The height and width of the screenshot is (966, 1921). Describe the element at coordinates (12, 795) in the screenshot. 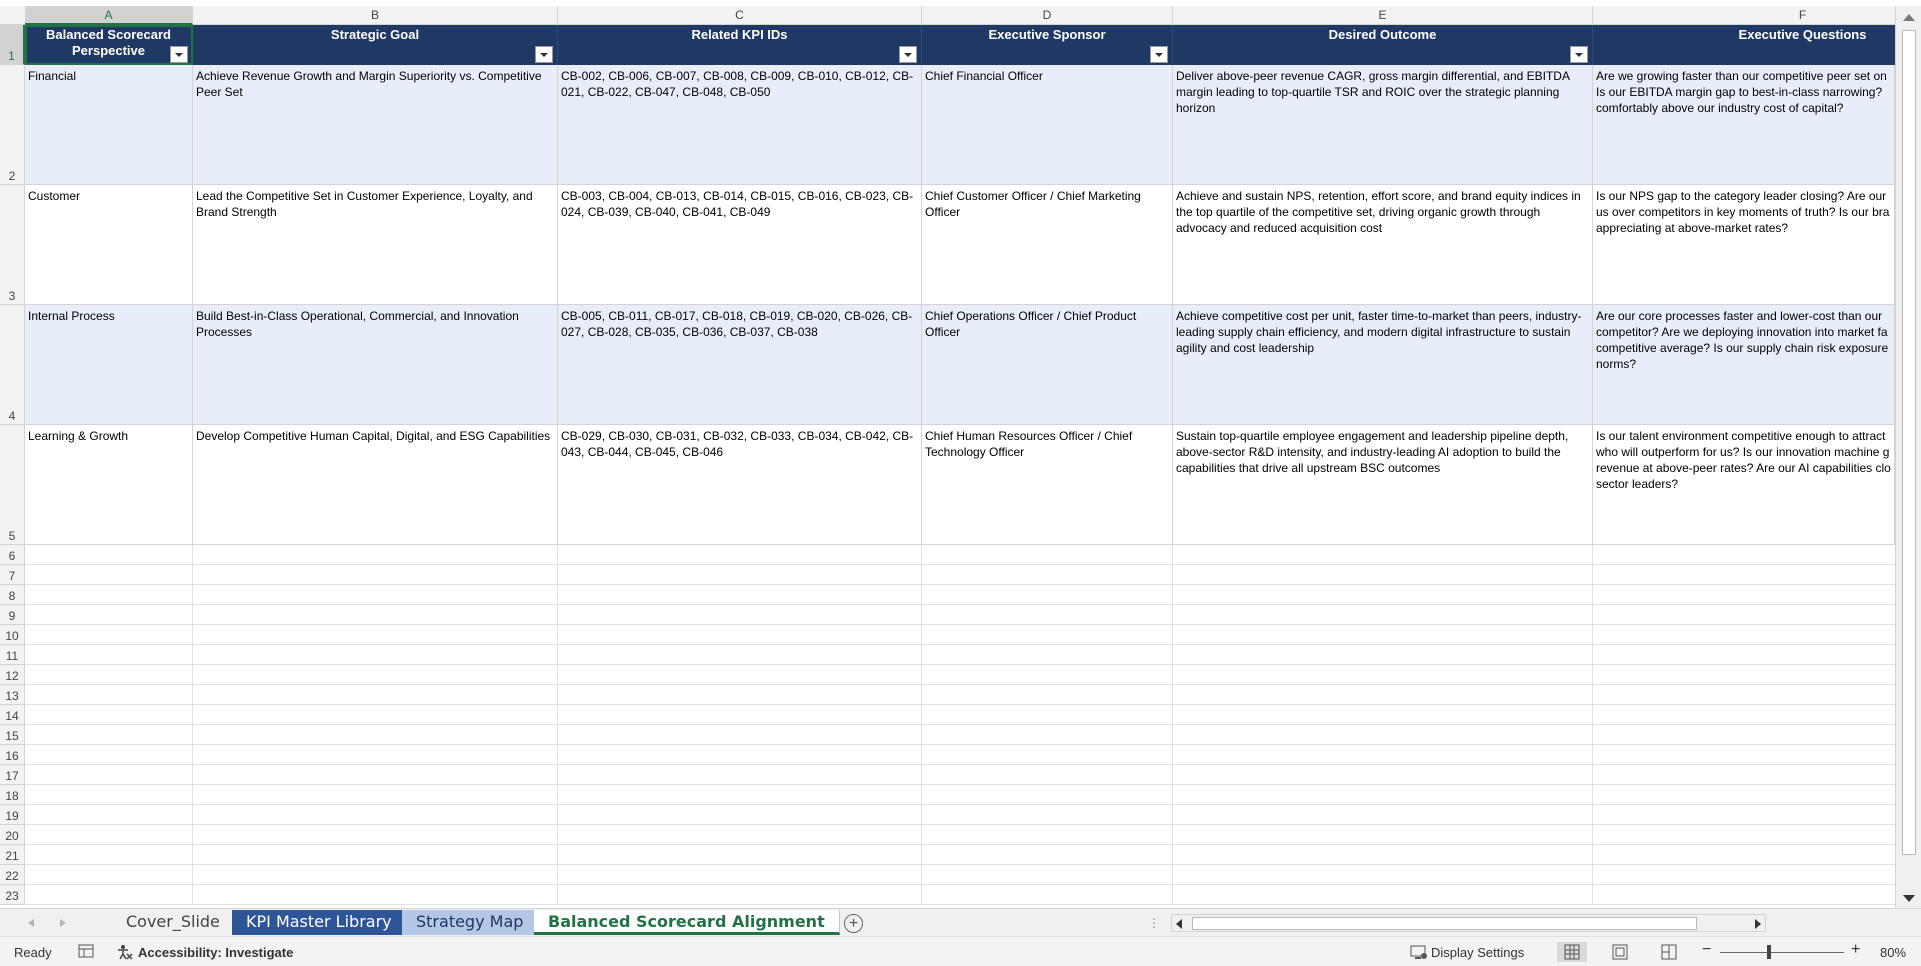

I see `row-header: 18` at that location.